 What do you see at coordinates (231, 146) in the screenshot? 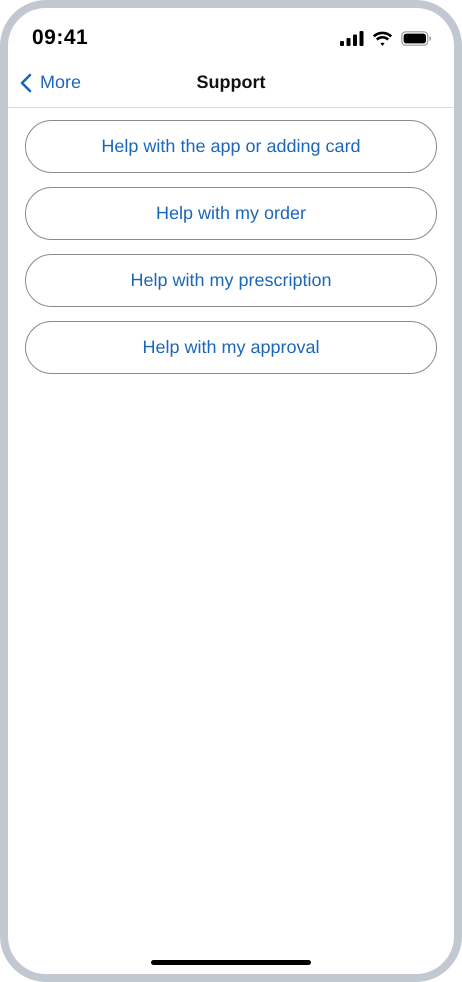
I see `support-option-button: Help with the app or adding card` at bounding box center [231, 146].